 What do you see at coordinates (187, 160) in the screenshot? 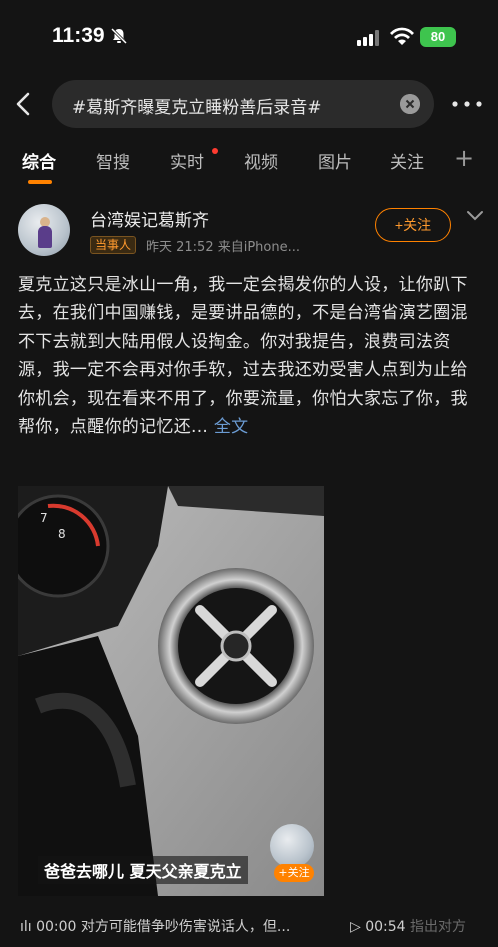
I see `tab-realtime: 实时` at bounding box center [187, 160].